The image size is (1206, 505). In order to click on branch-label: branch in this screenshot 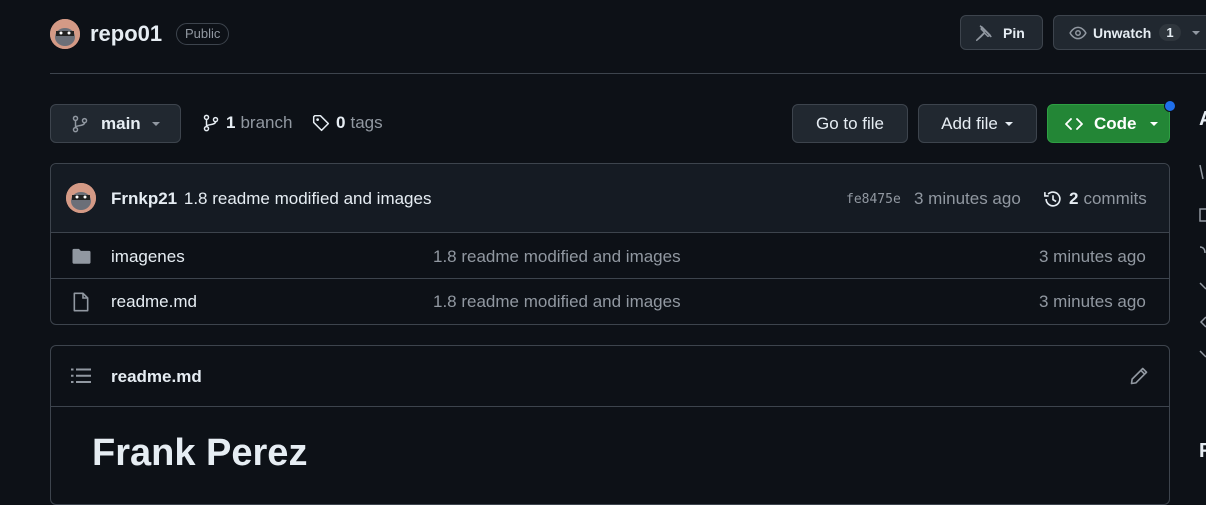, I will do `click(266, 122)`.